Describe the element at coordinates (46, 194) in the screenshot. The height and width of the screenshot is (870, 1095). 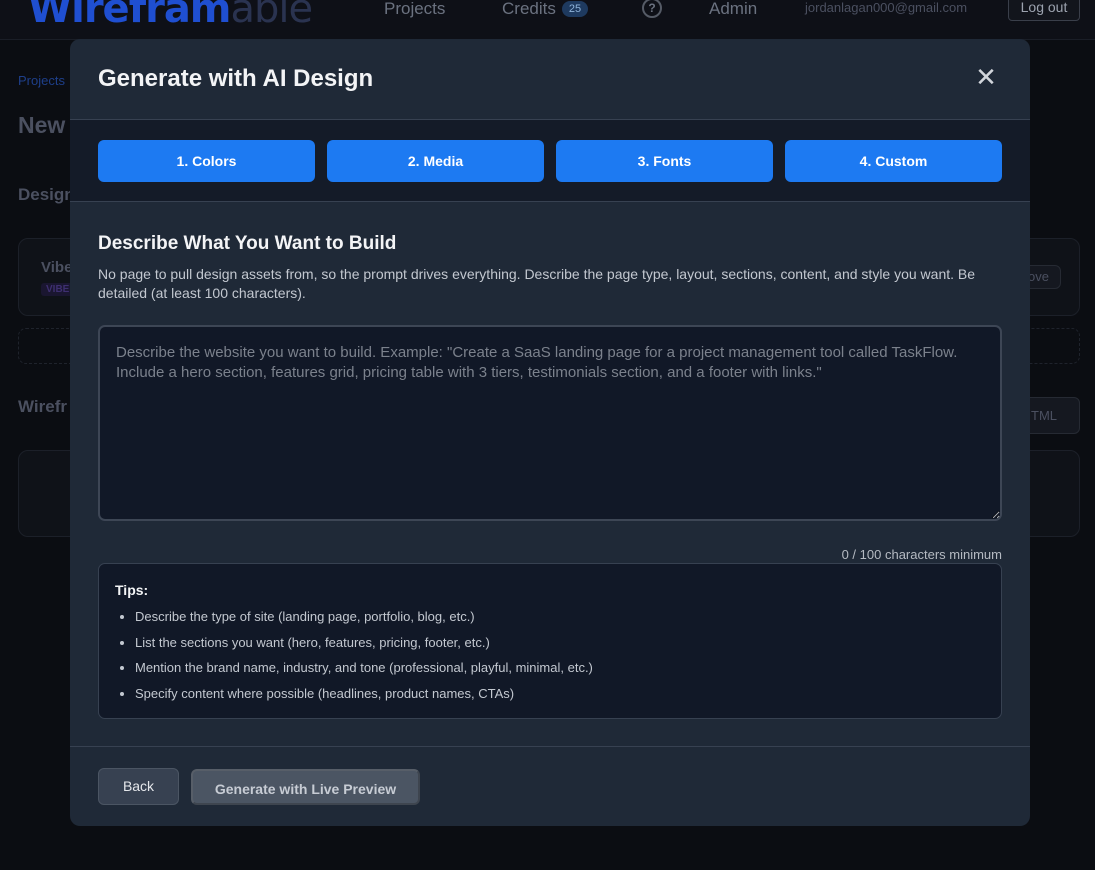
I see `design-section-heading: Design` at that location.